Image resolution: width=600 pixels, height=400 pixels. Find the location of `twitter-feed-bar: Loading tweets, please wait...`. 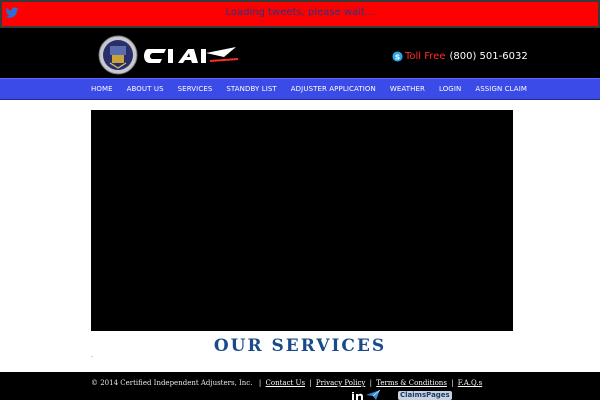

twitter-feed-bar: Loading tweets, please wait... is located at coordinates (300, 14).